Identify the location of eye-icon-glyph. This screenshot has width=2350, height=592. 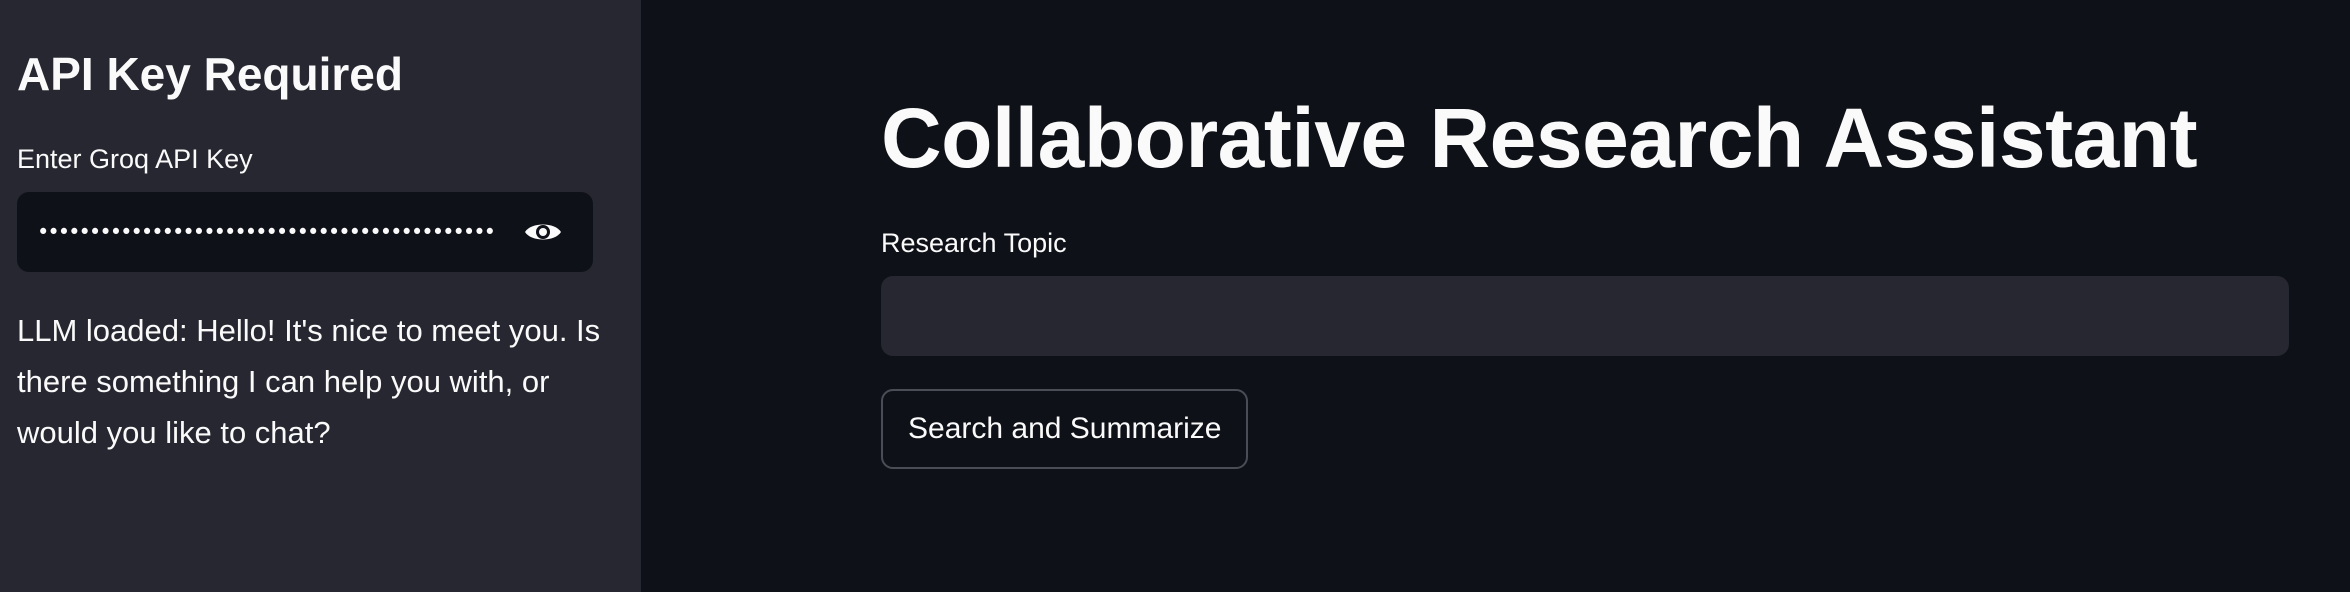
(543, 232).